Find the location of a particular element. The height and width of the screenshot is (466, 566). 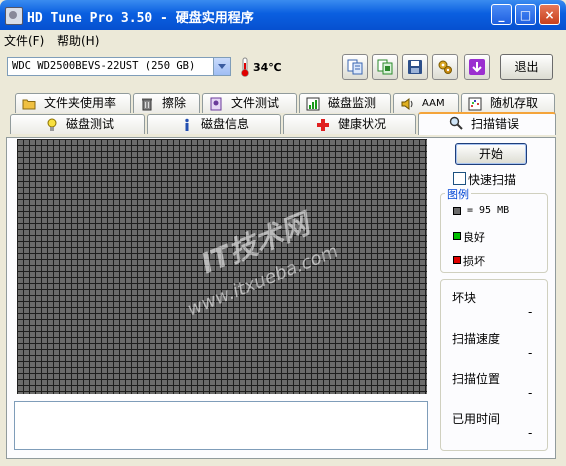

drive-select: WDC WD2500BEVS-22UST (250 GB) is located at coordinates (119, 66).